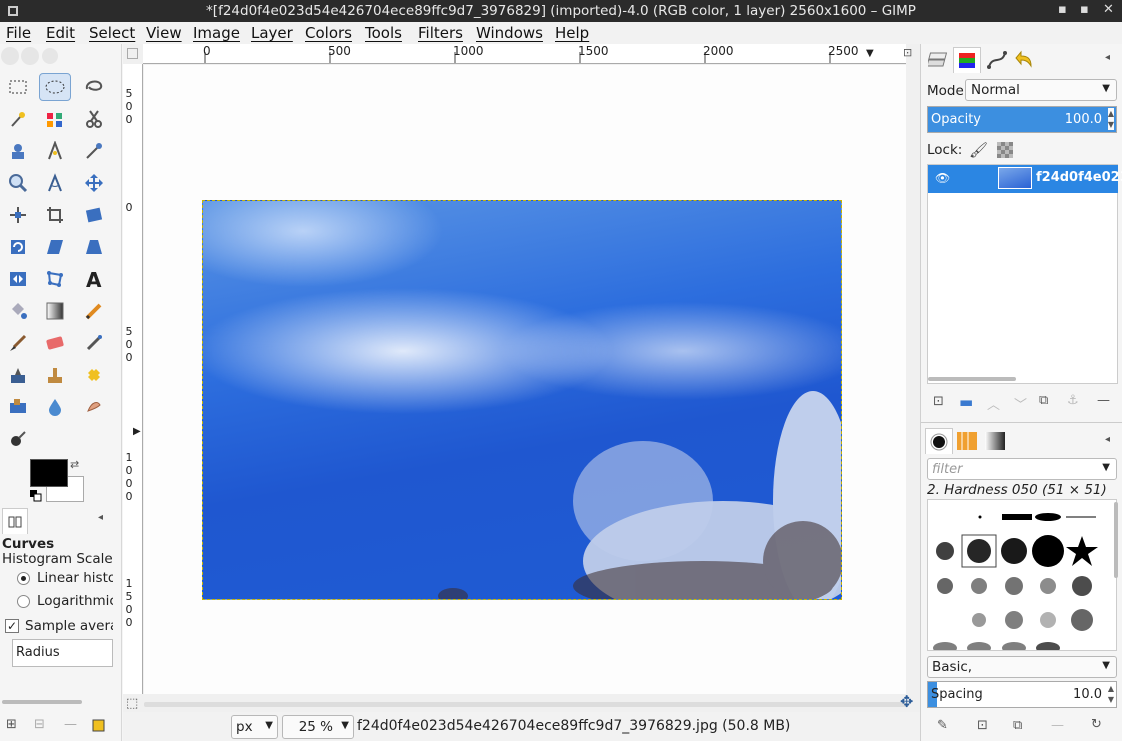 This screenshot has height=741, width=1122. What do you see at coordinates (997, 60) in the screenshot?
I see `paths-tab` at bounding box center [997, 60].